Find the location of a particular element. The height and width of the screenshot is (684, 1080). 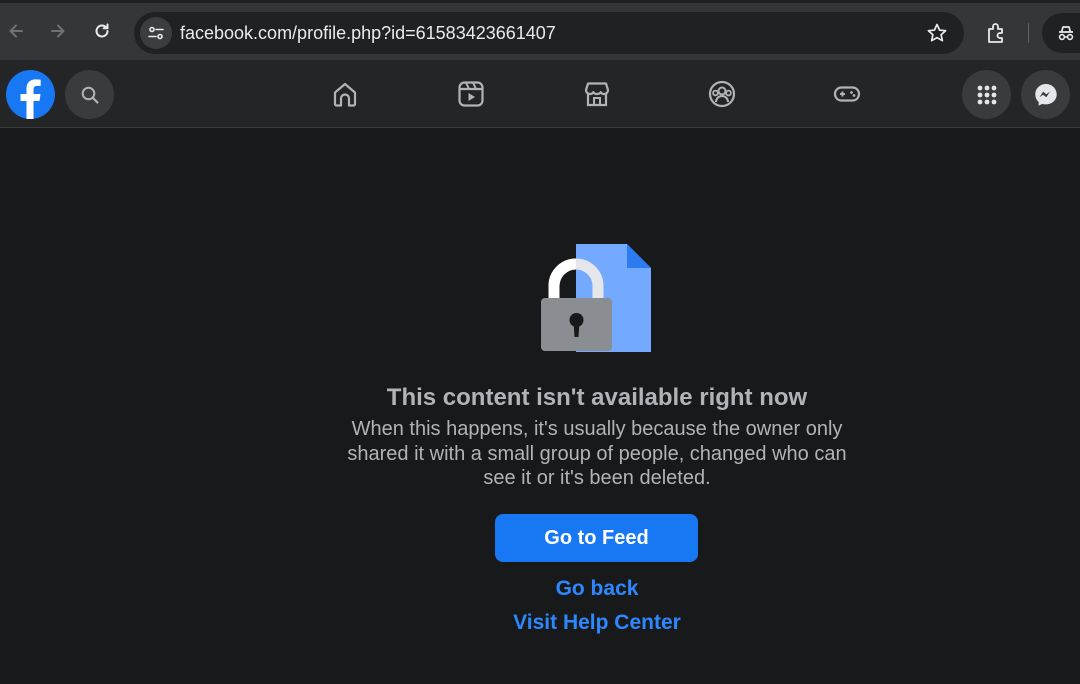

groups-icon is located at coordinates (722, 94).